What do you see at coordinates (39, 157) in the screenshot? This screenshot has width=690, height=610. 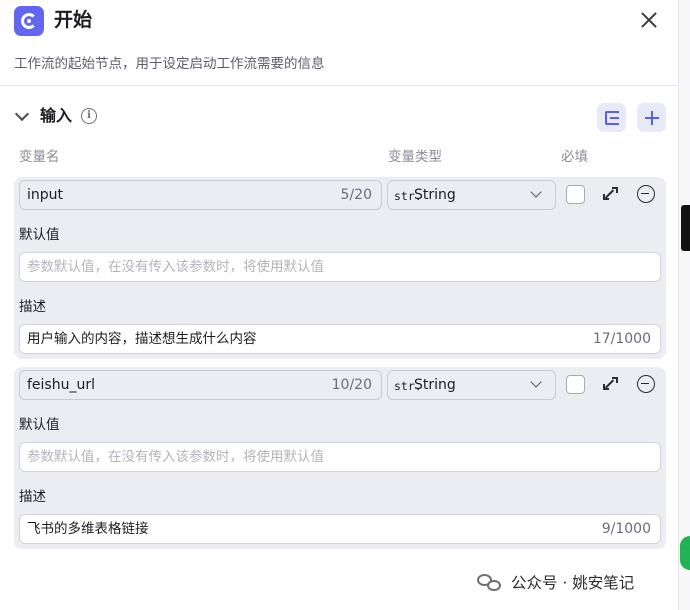 I see `column-header-name: 变量名` at bounding box center [39, 157].